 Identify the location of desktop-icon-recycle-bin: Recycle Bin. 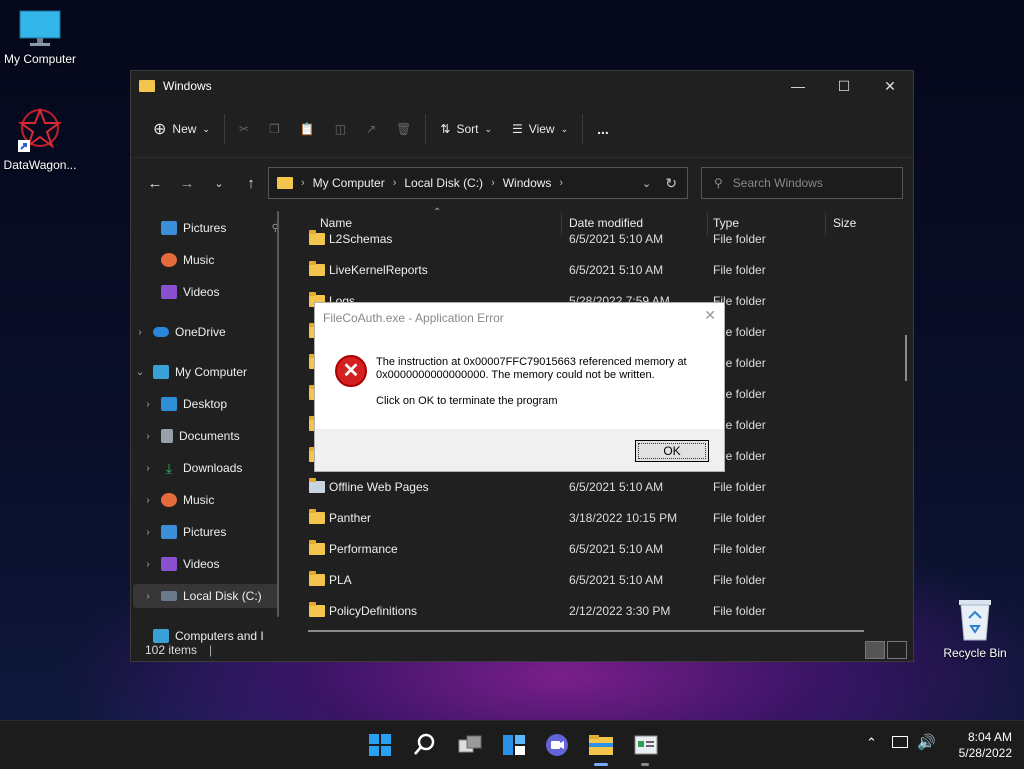
(975, 628).